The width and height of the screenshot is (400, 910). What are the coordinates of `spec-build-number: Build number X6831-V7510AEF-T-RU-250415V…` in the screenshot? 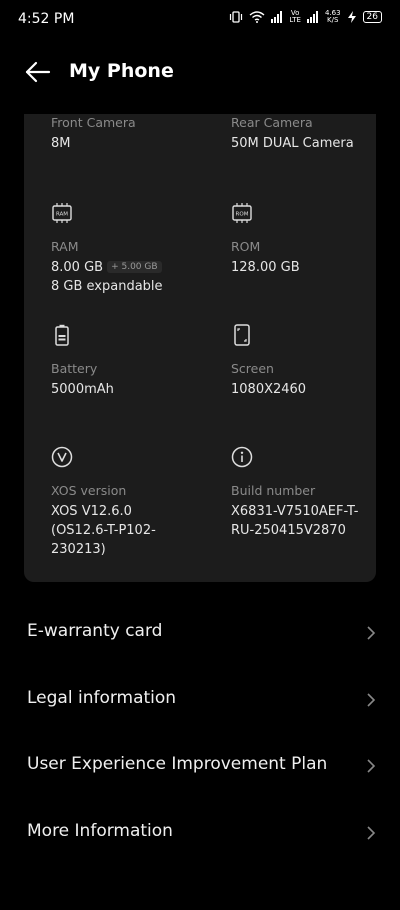 It's located at (306, 493).